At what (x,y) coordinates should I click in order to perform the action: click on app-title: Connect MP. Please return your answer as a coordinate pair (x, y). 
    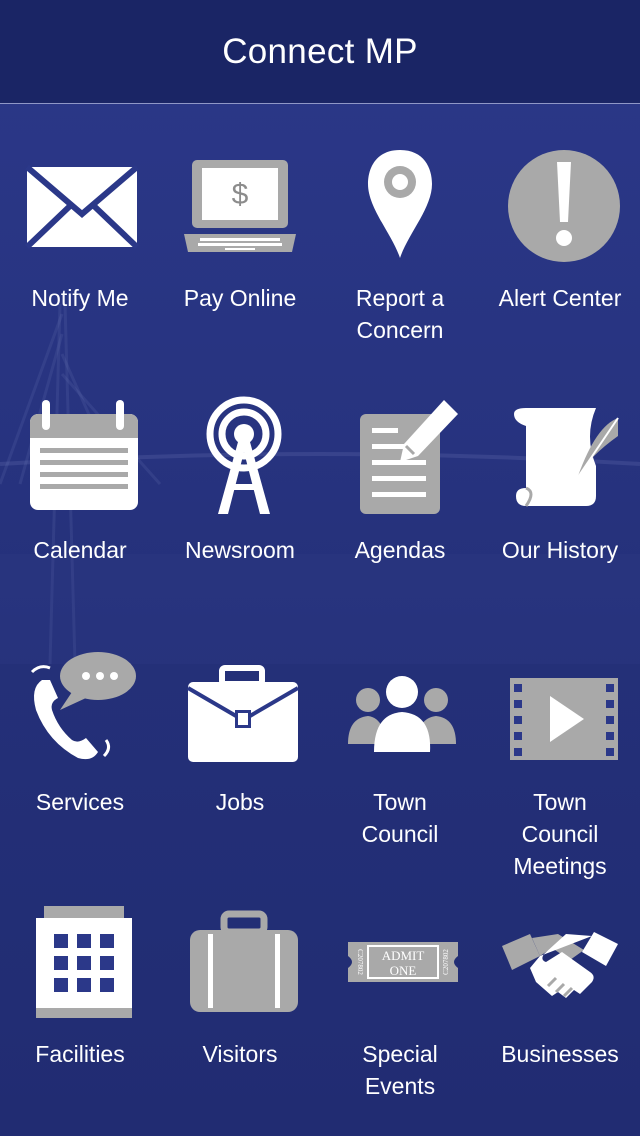
    Looking at the image, I should click on (320, 51).